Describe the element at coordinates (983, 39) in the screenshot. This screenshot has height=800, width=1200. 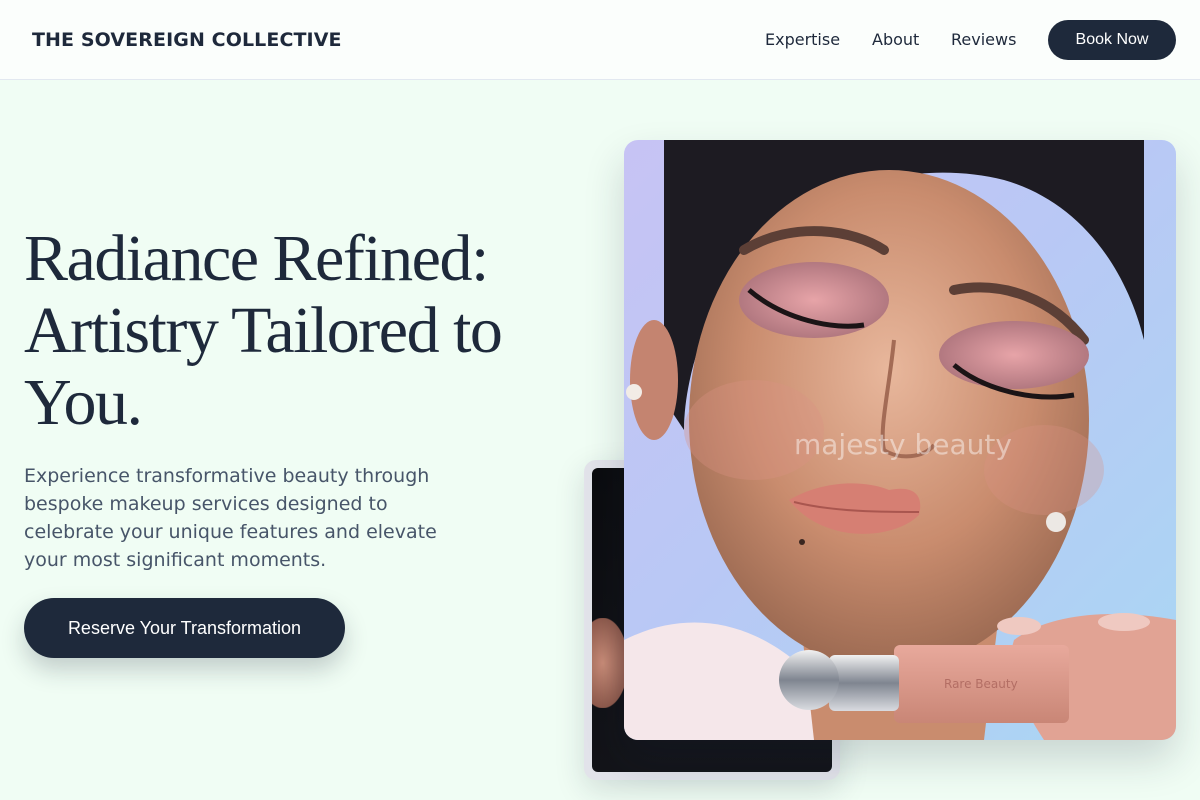
I see `nav-link-reviews: Reviews` at that location.